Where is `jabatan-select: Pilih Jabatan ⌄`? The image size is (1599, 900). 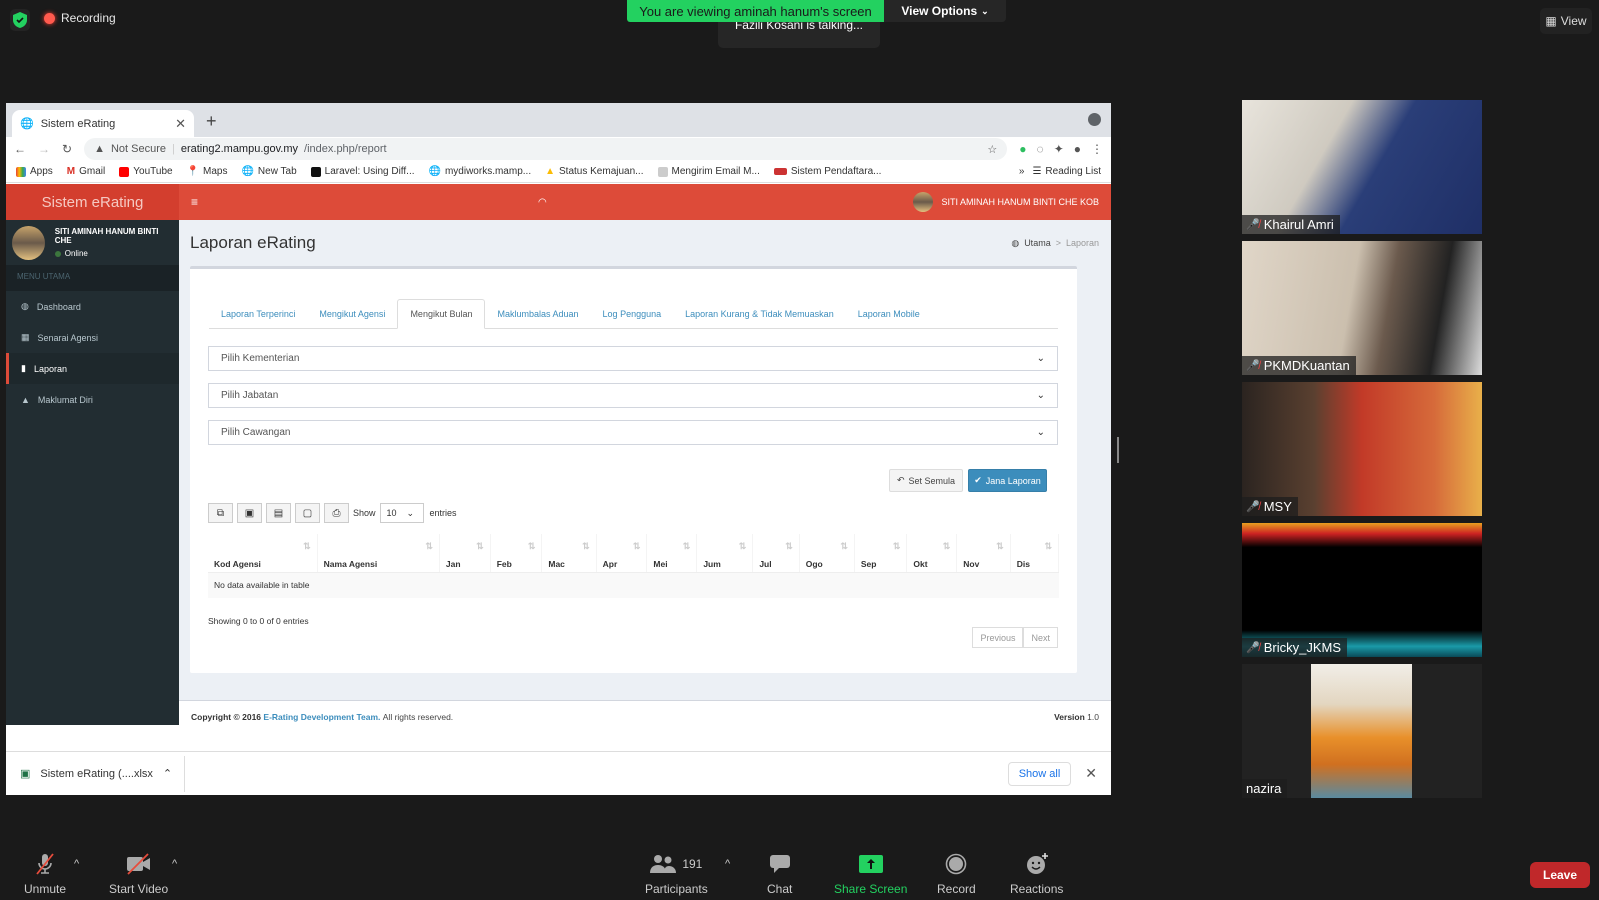
jabatan-select: Pilih Jabatan ⌄ is located at coordinates (633, 395).